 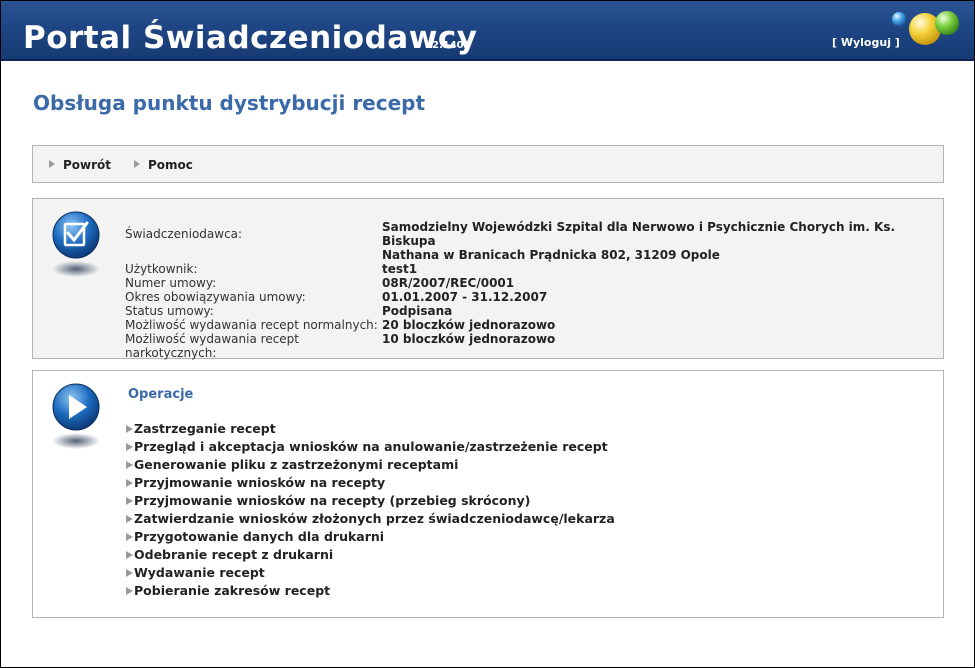 What do you see at coordinates (205, 428) in the screenshot?
I see `operation-label: Zastrzeganie recept` at bounding box center [205, 428].